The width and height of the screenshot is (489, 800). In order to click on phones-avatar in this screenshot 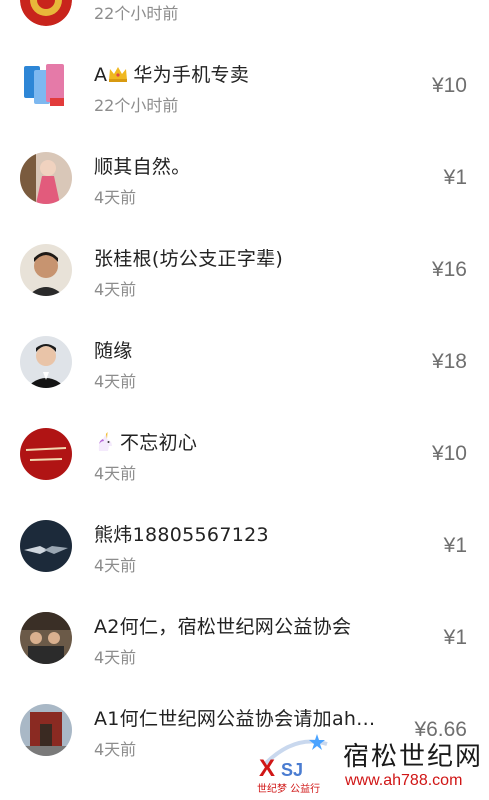, I will do `click(46, 86)`.